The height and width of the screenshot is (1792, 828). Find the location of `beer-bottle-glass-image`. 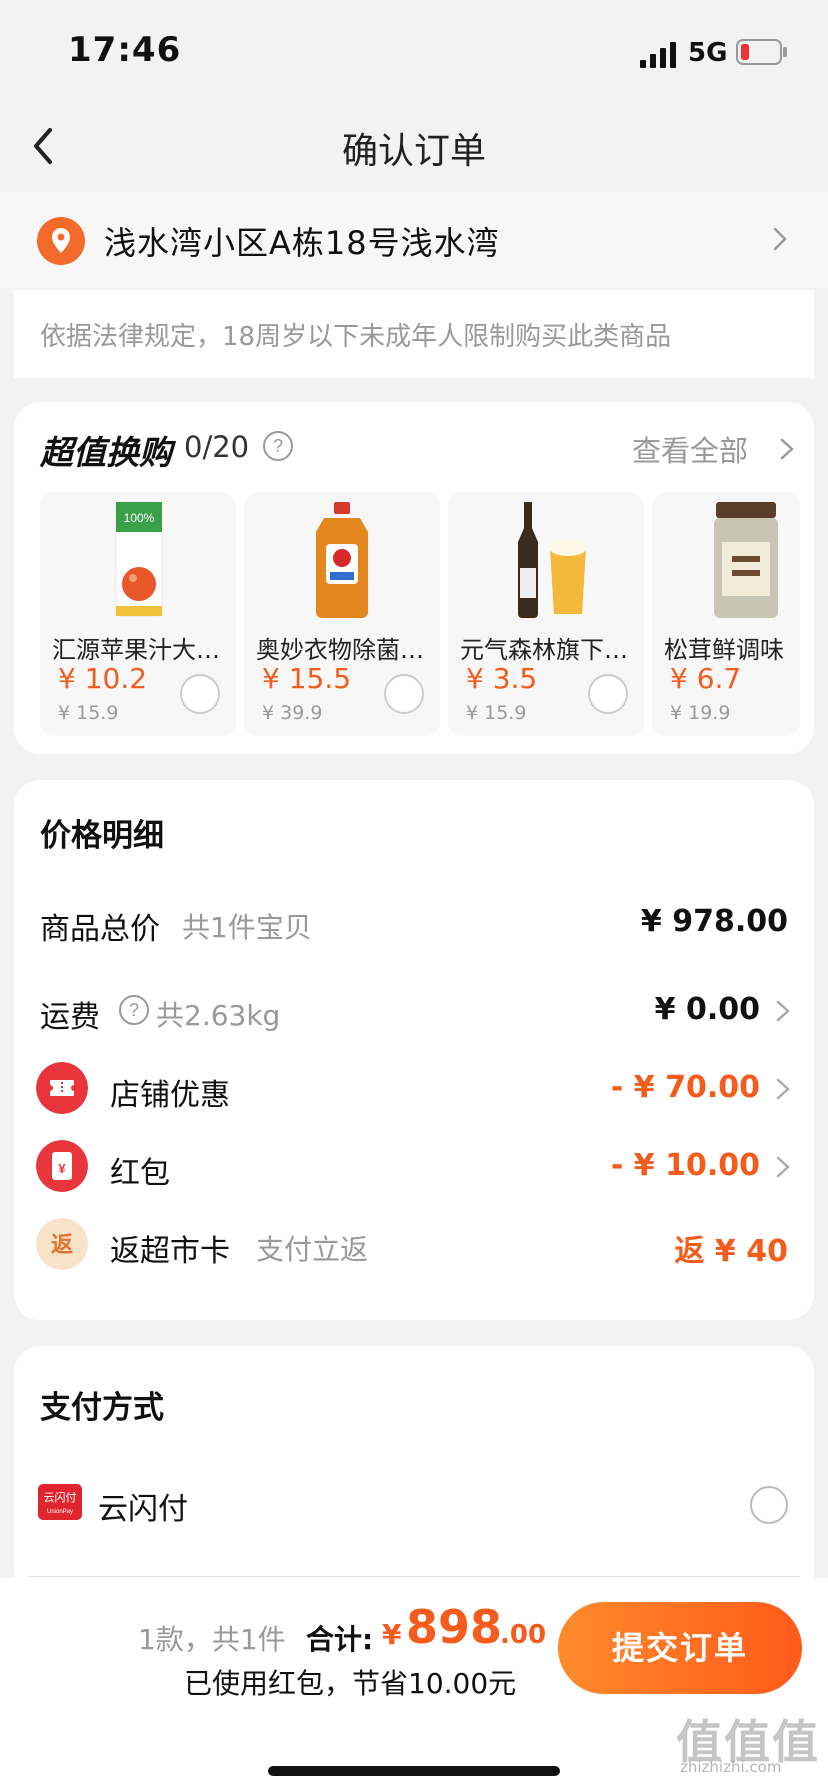

beer-bottle-glass-image is located at coordinates (552, 560).